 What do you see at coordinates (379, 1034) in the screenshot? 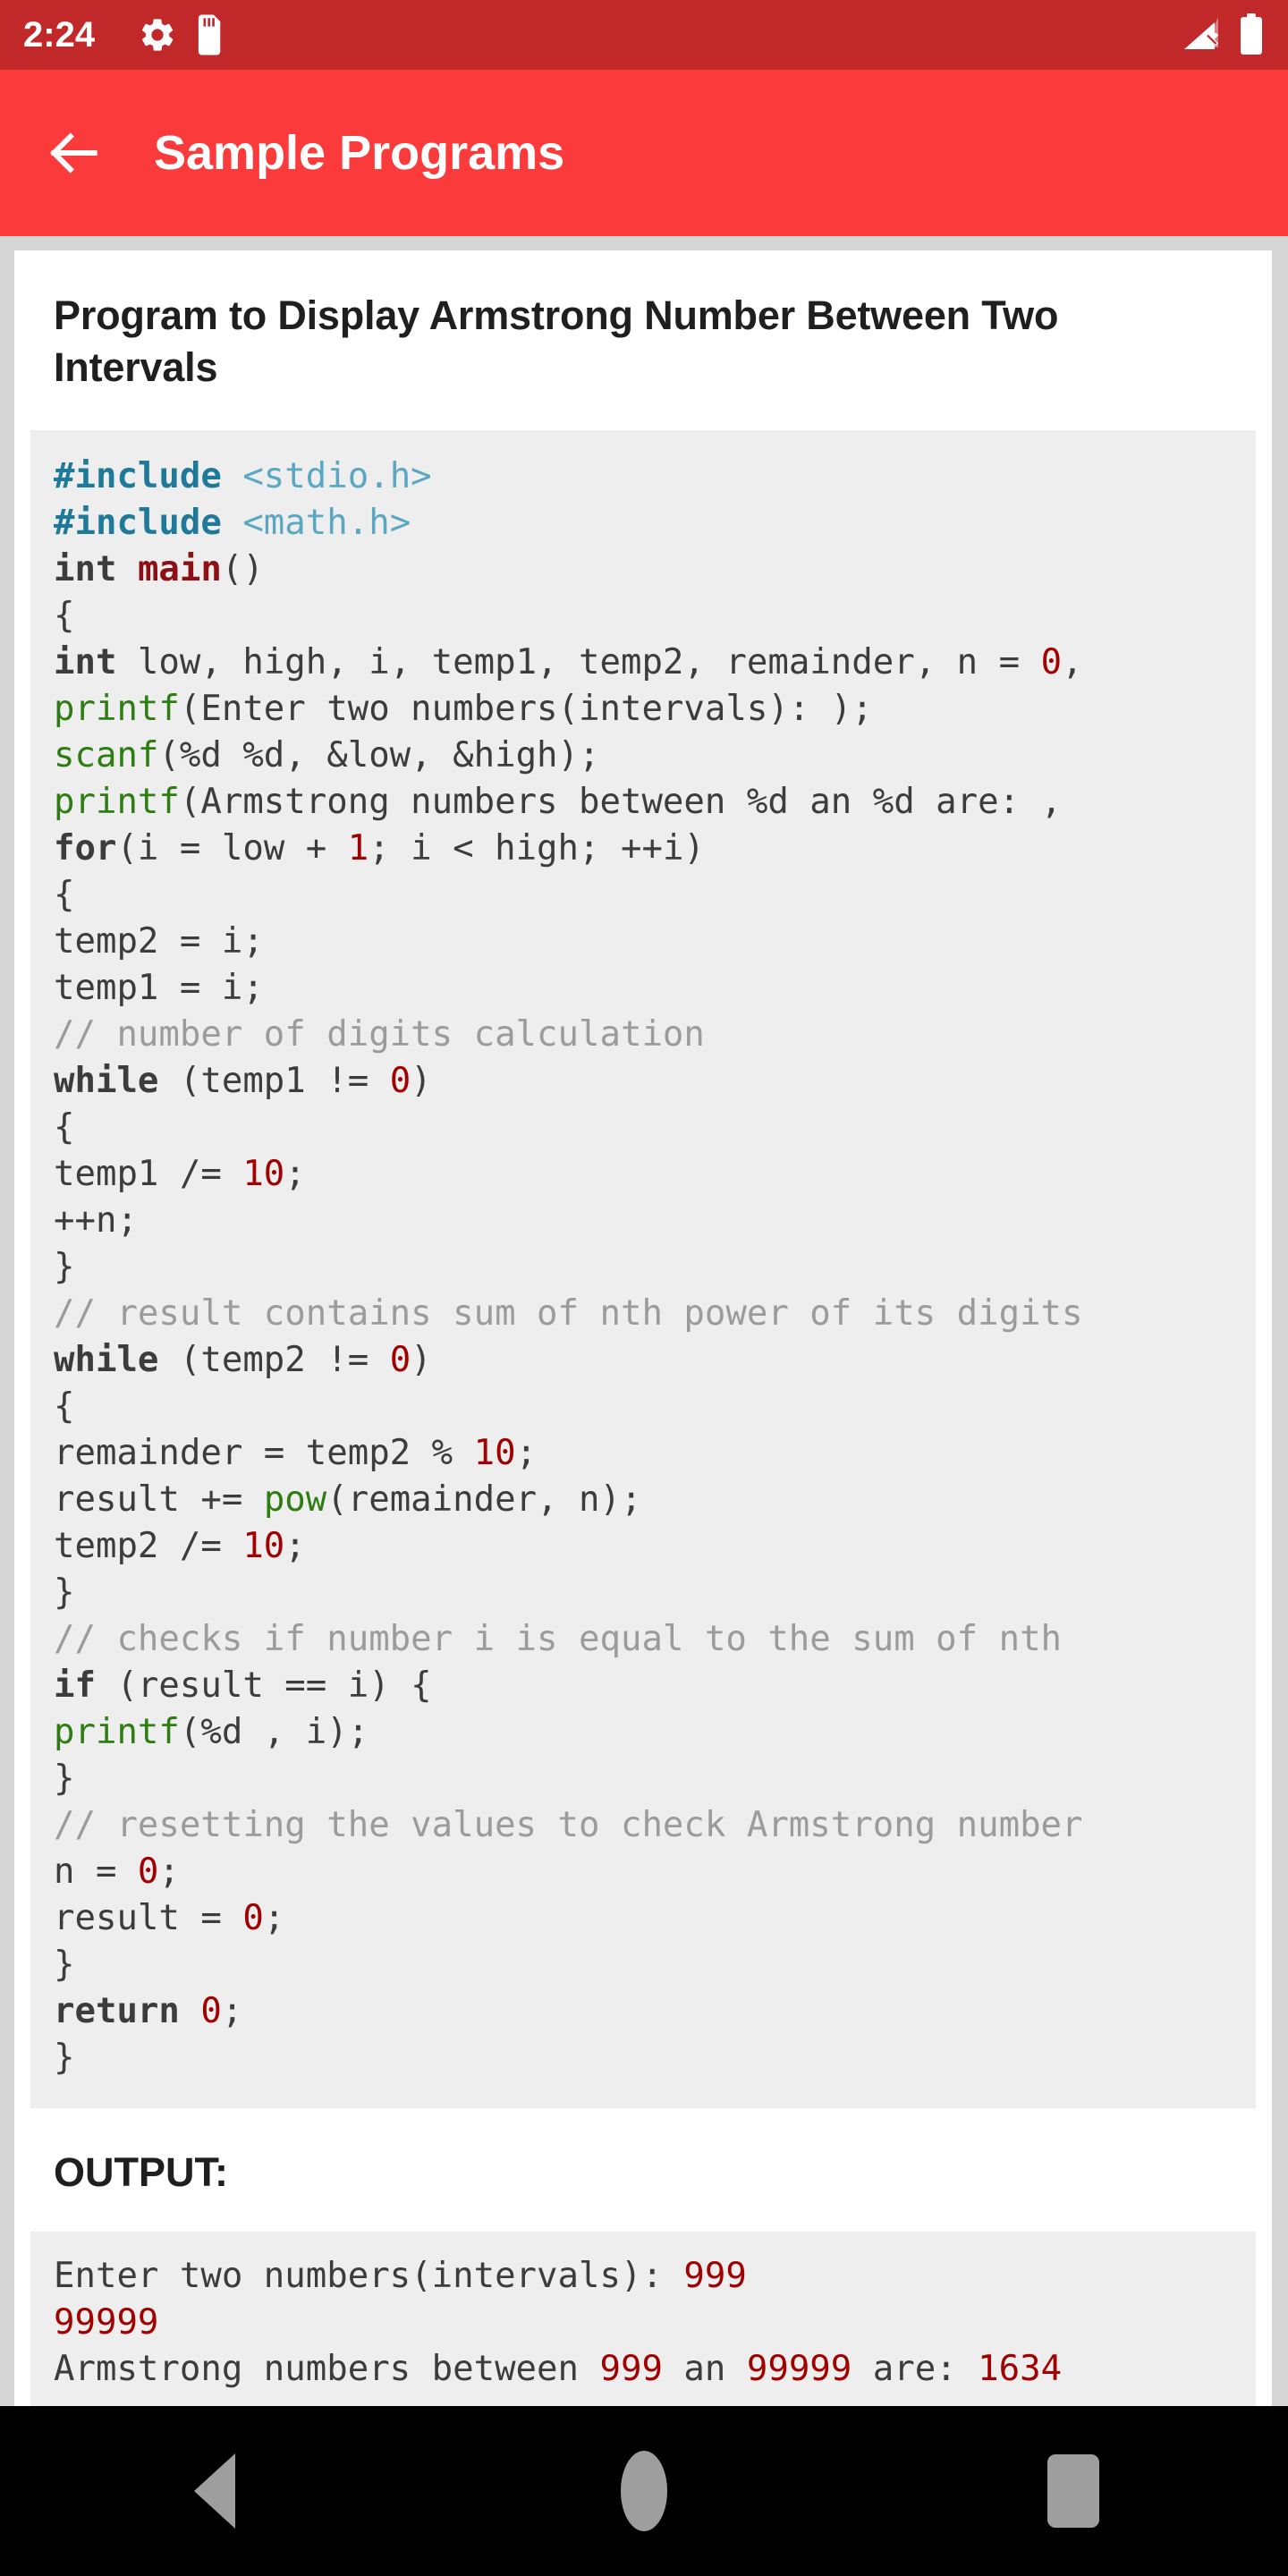
I see `code-token: // number of digits calculation` at bounding box center [379, 1034].